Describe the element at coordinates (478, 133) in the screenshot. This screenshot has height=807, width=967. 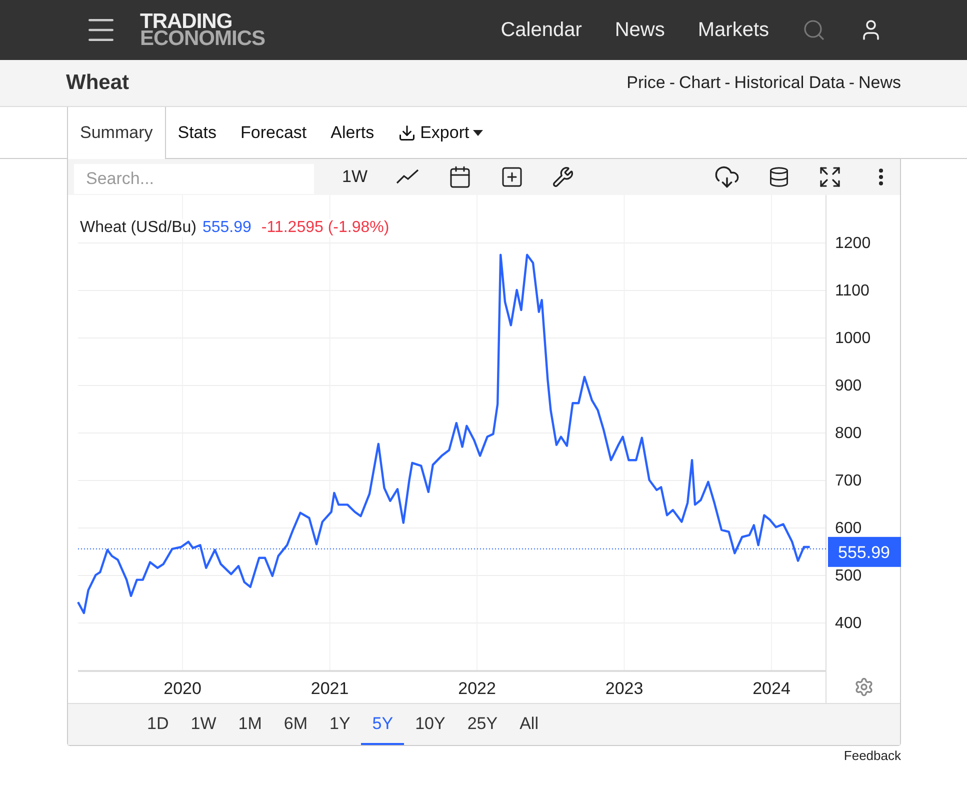
I see `caret-icon` at that location.